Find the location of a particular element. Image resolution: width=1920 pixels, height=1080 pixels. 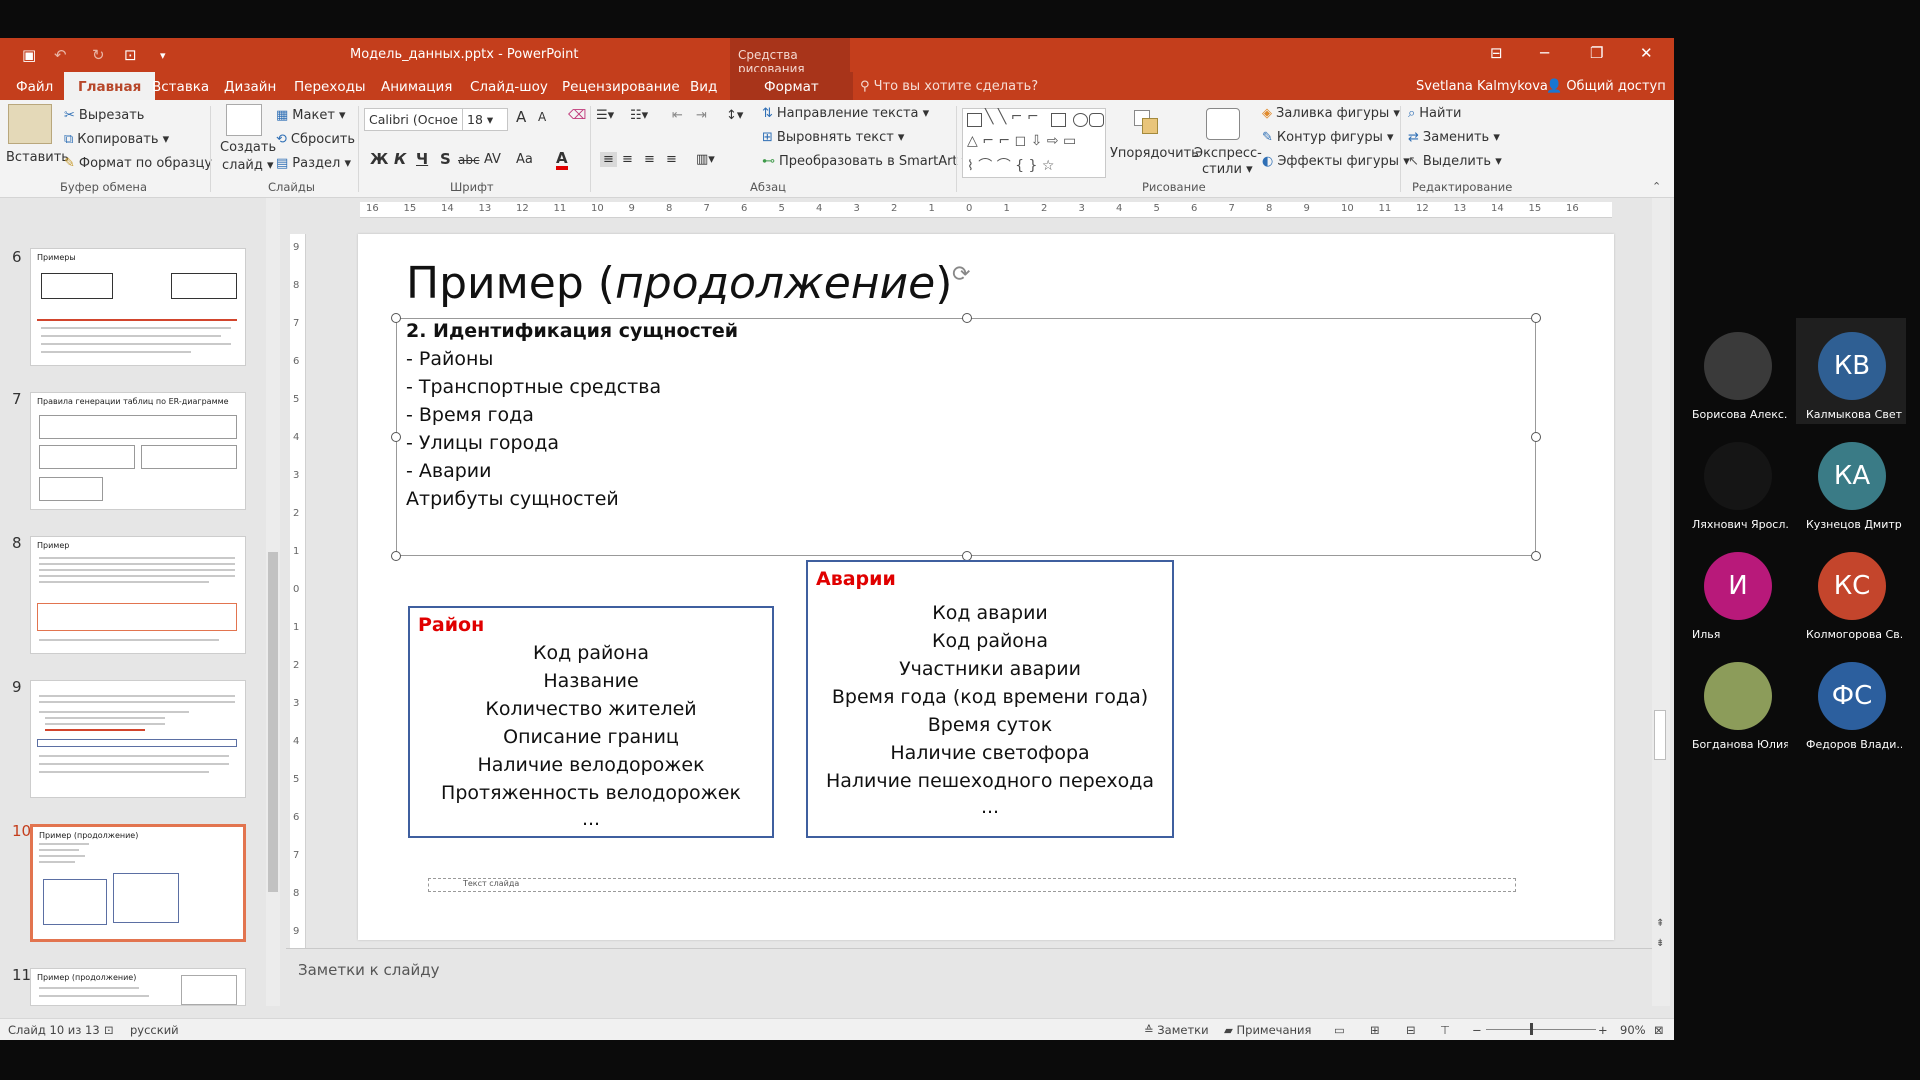

participant-tile: И Илья is located at coordinates (1737, 591).